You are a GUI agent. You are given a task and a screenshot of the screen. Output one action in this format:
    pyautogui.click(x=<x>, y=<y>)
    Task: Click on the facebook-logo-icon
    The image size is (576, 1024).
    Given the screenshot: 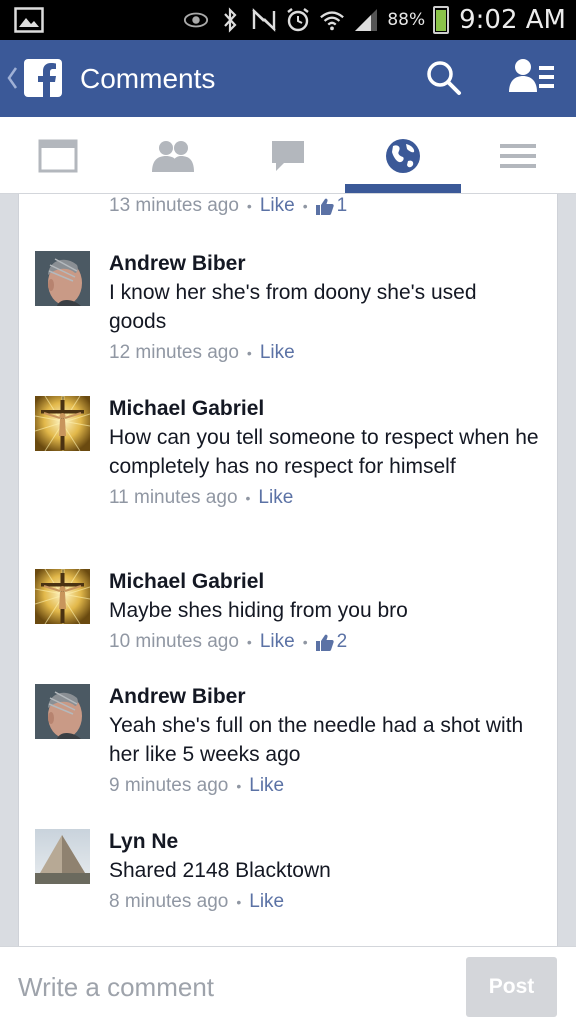 What is the action you would take?
    pyautogui.click(x=43, y=78)
    